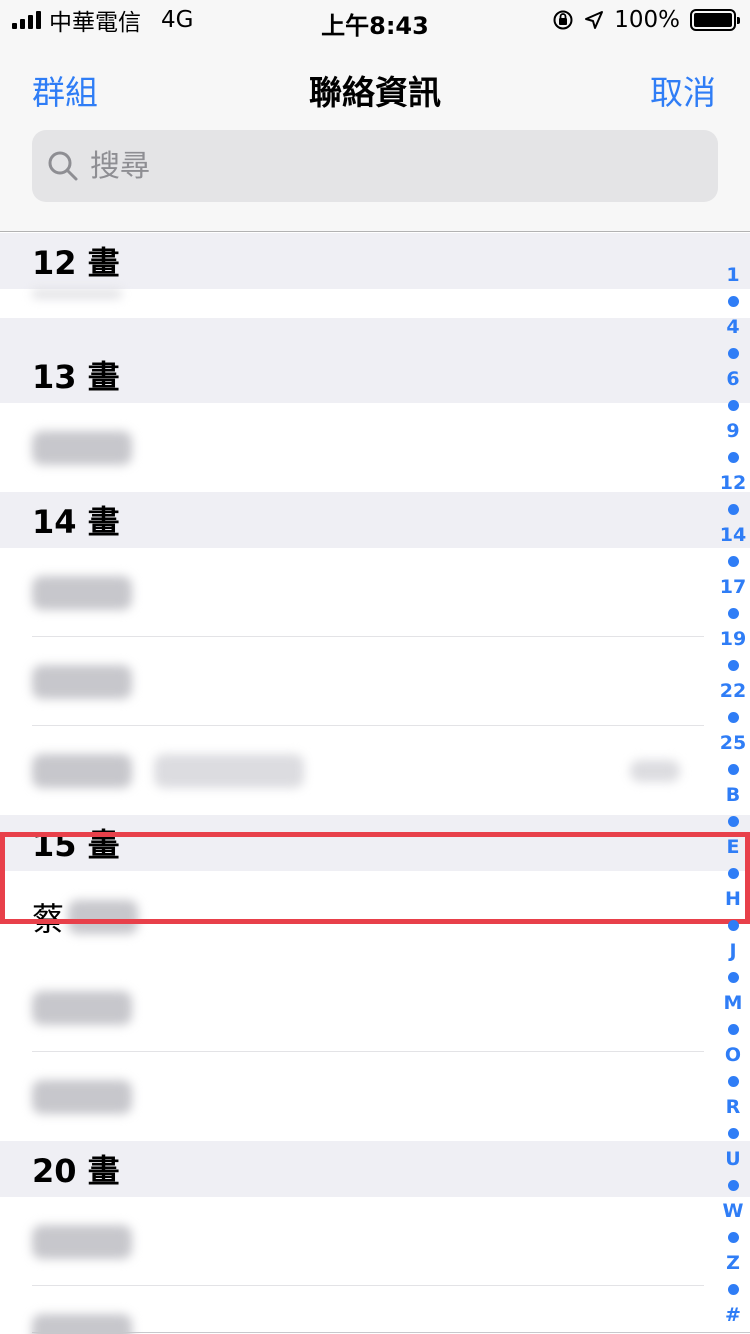  What do you see at coordinates (733, 535) in the screenshot?
I see `index-letter: 14` at bounding box center [733, 535].